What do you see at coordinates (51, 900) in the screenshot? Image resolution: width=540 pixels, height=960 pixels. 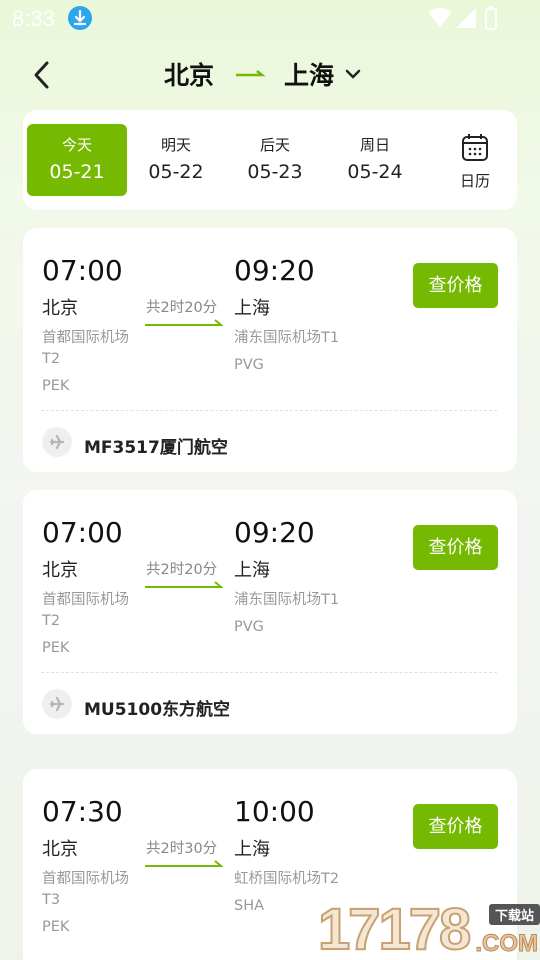 I see `departure-terminal: T3` at bounding box center [51, 900].